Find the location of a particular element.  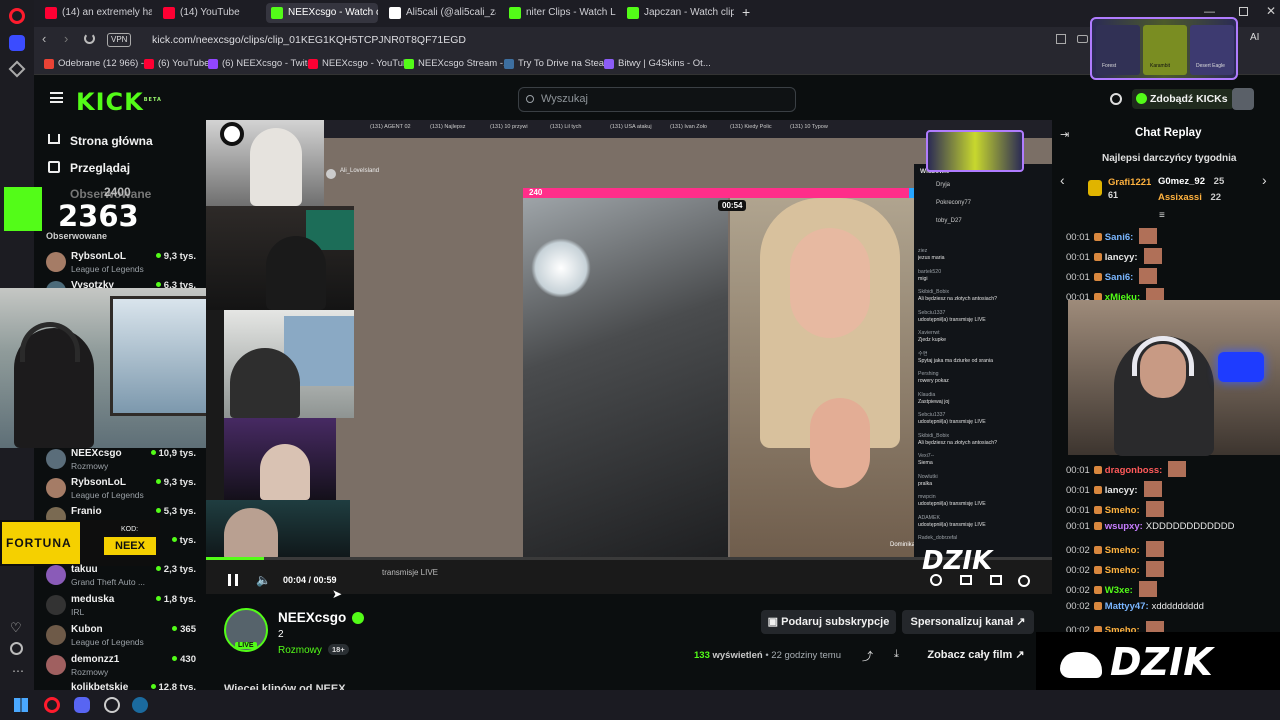

steam-settings-icon is located at coordinates (112, 705).